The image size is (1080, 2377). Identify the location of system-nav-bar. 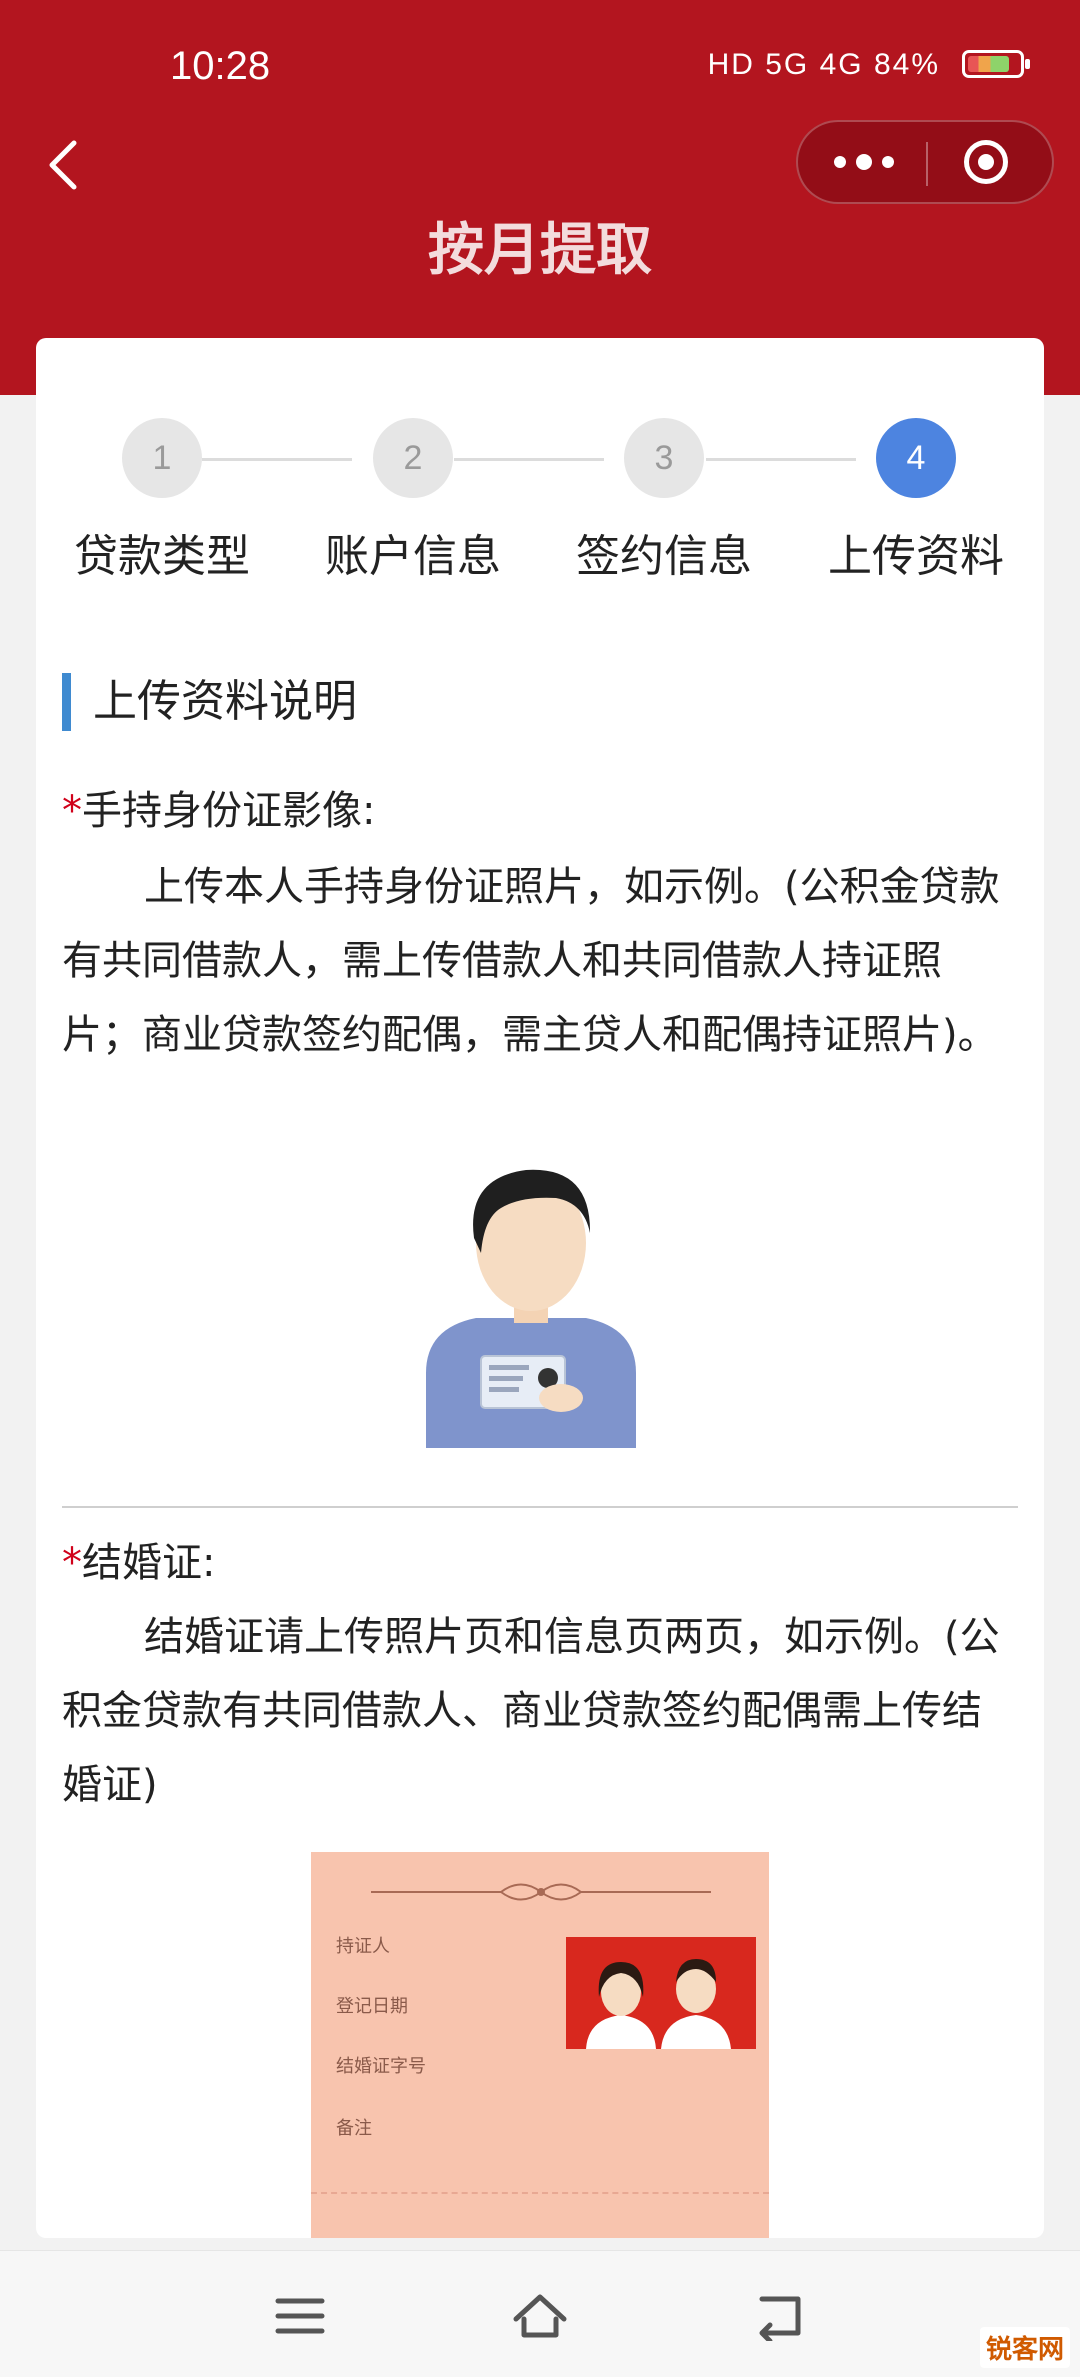
(540, 2313).